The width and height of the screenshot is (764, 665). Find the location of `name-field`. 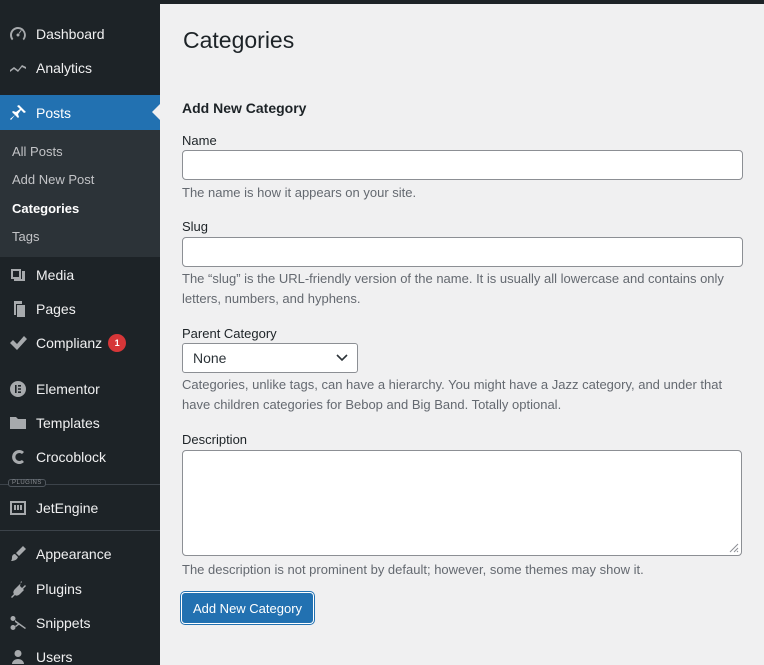

name-field is located at coordinates (462, 165).